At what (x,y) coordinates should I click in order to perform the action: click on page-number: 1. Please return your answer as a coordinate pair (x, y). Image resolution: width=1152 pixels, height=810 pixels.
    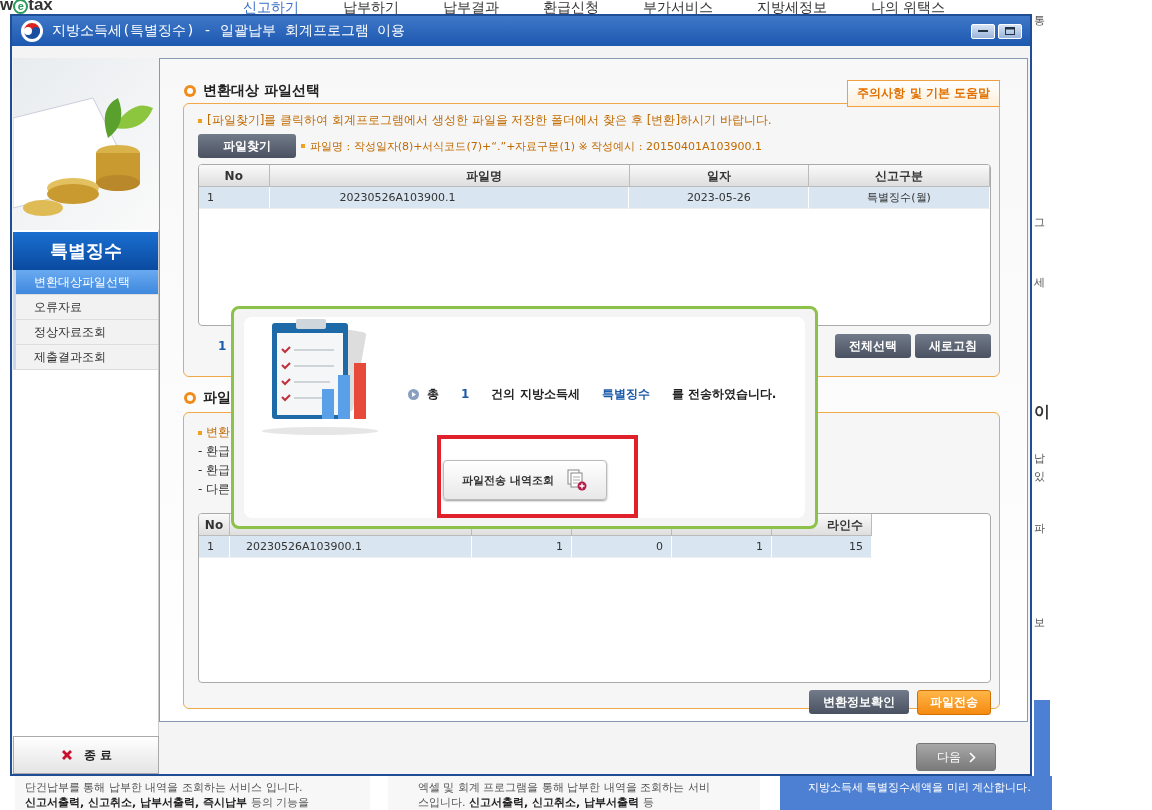
    Looking at the image, I should click on (222, 346).